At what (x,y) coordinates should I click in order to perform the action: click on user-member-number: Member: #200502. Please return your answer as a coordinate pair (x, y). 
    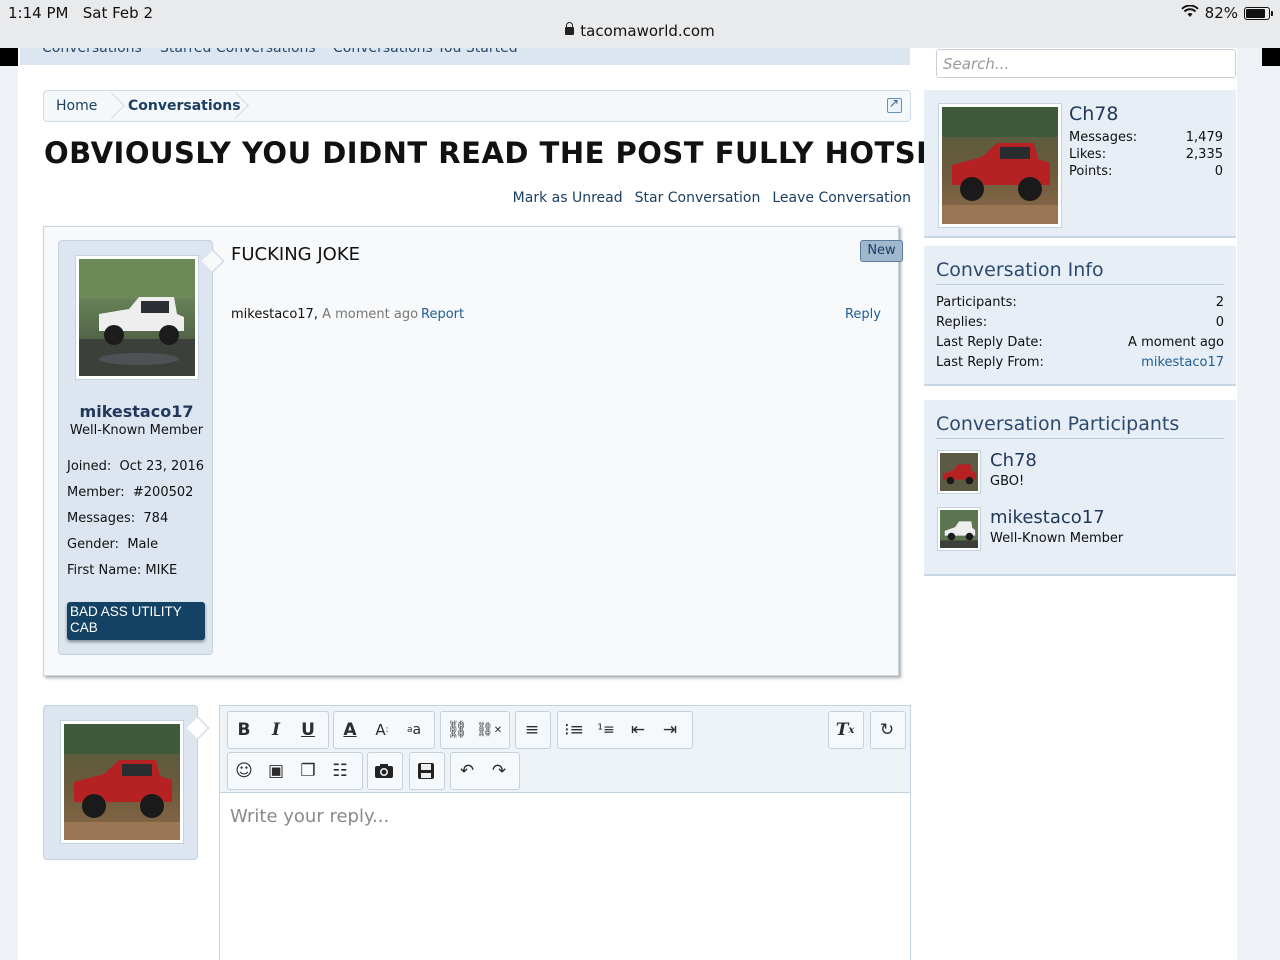
    Looking at the image, I should click on (130, 492).